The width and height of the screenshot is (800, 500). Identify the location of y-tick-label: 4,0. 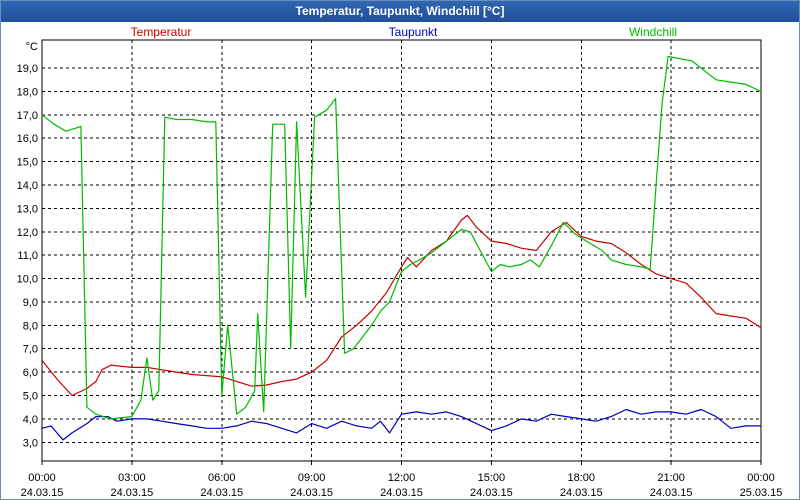
(30, 420).